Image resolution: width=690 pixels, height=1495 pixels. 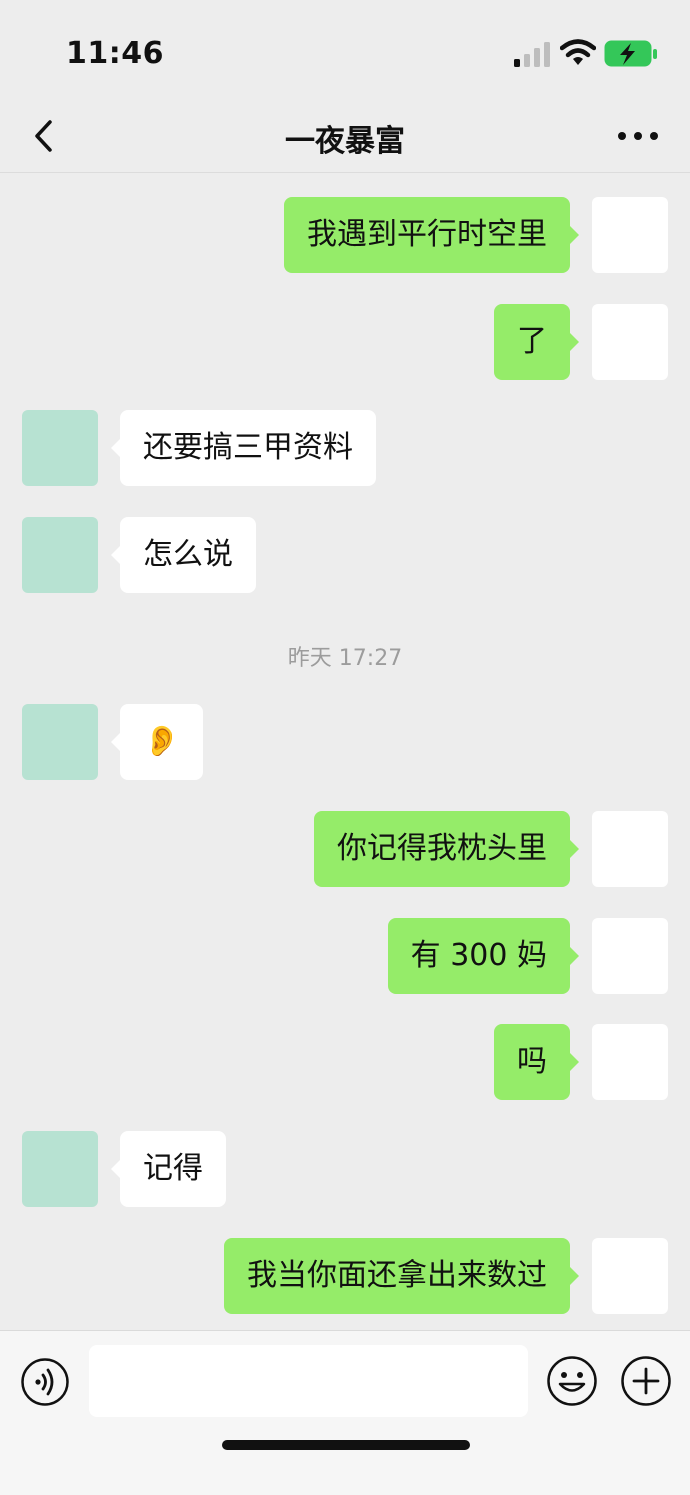 I want to click on message-bubble-received: 记得, so click(x=168, y=1169).